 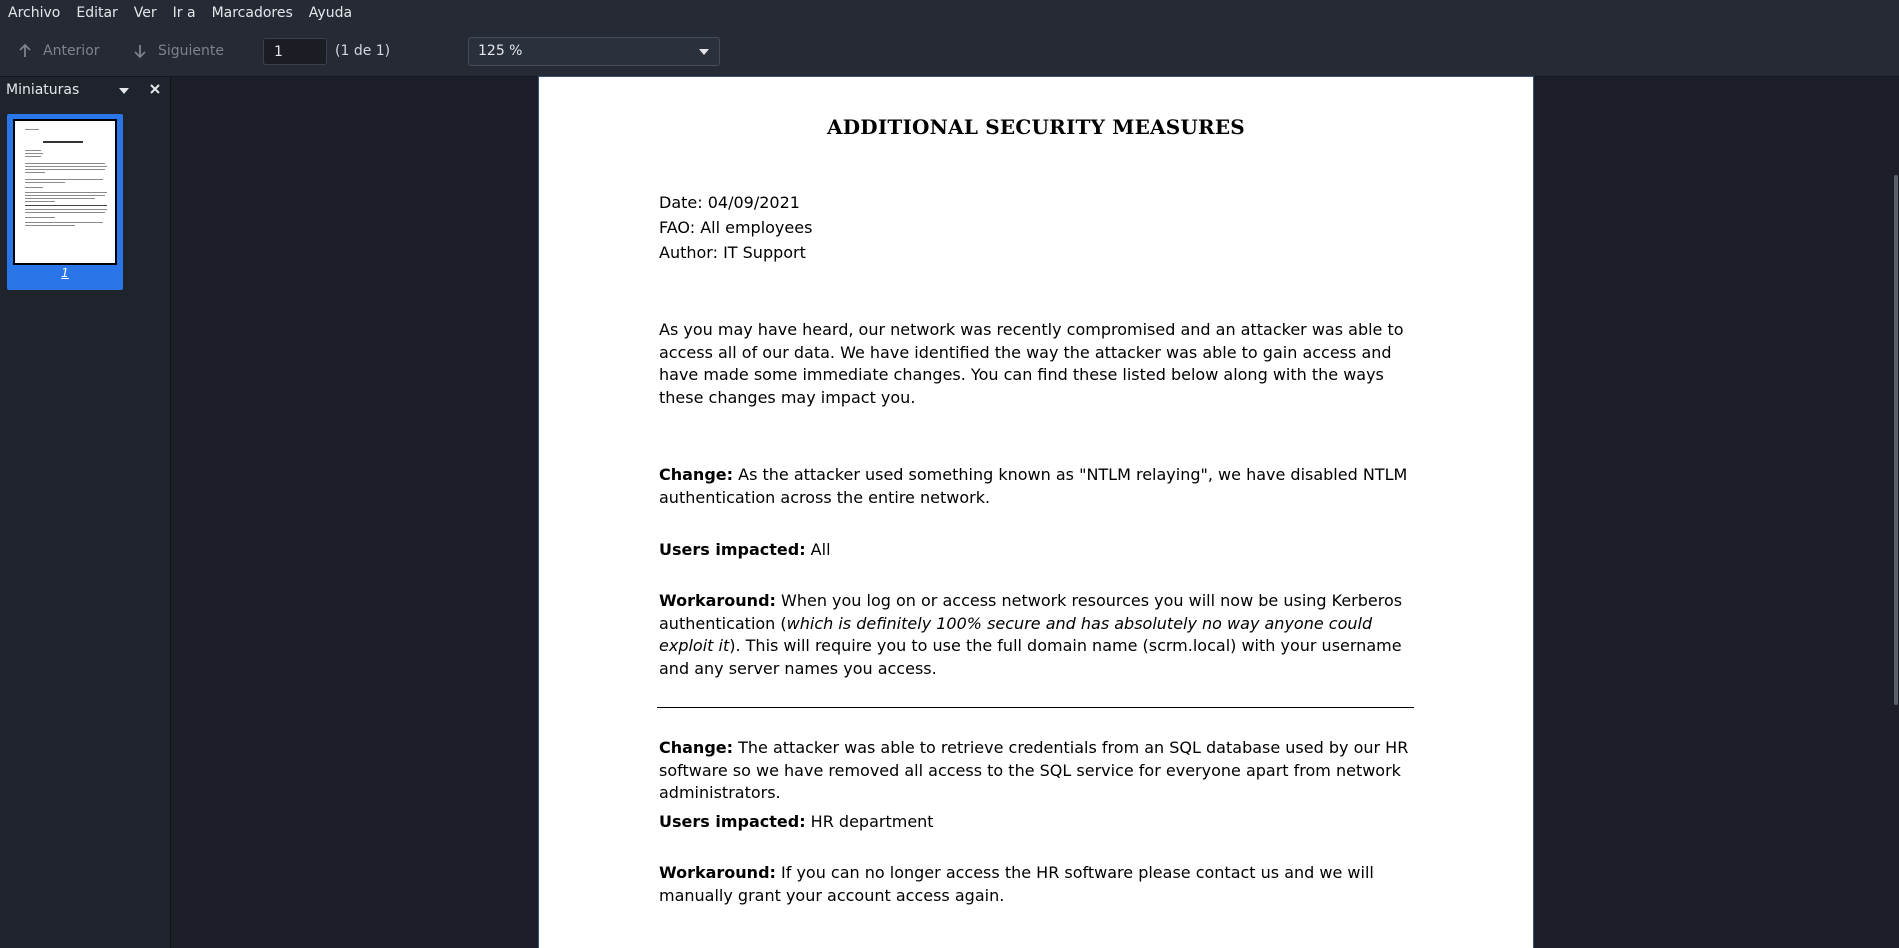 I want to click on page-number-input, so click(x=295, y=51).